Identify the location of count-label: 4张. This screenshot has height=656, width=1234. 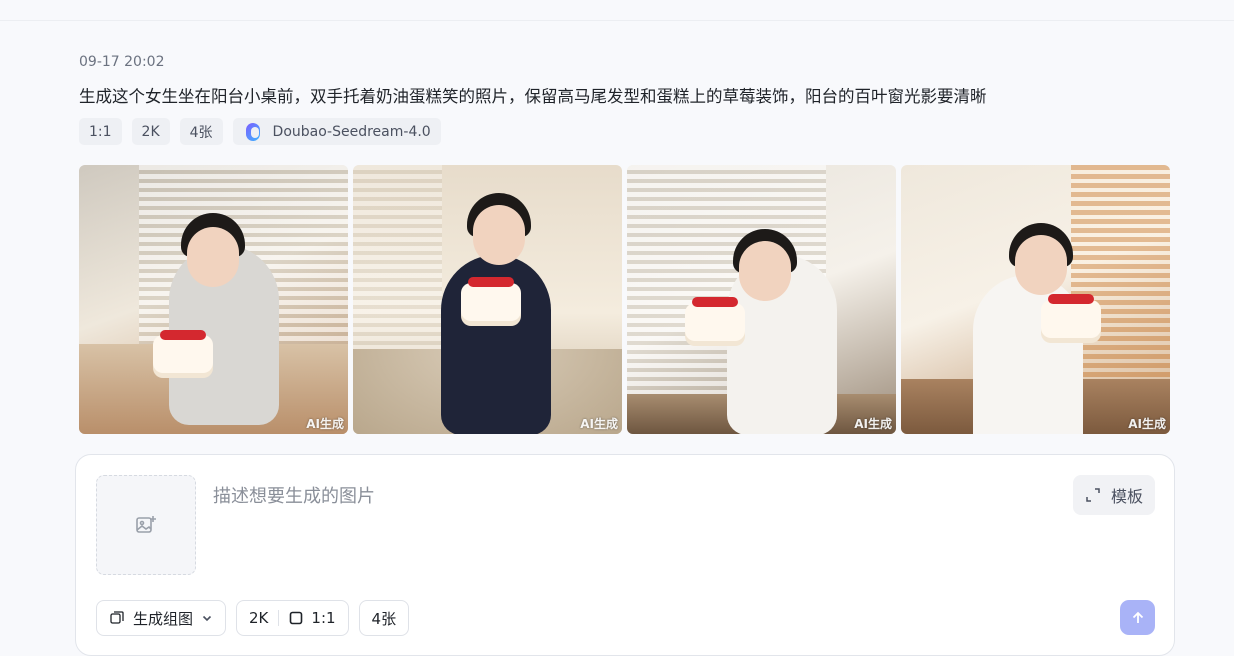
(384, 618).